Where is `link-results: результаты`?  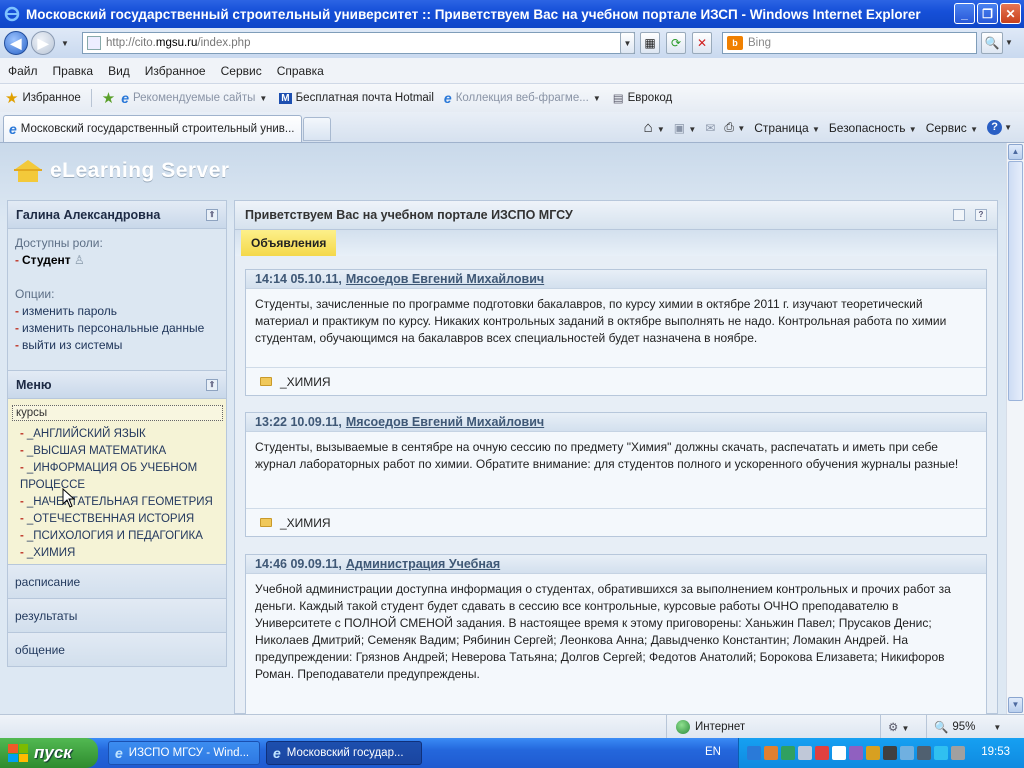
link-results: результаты is located at coordinates (117, 616).